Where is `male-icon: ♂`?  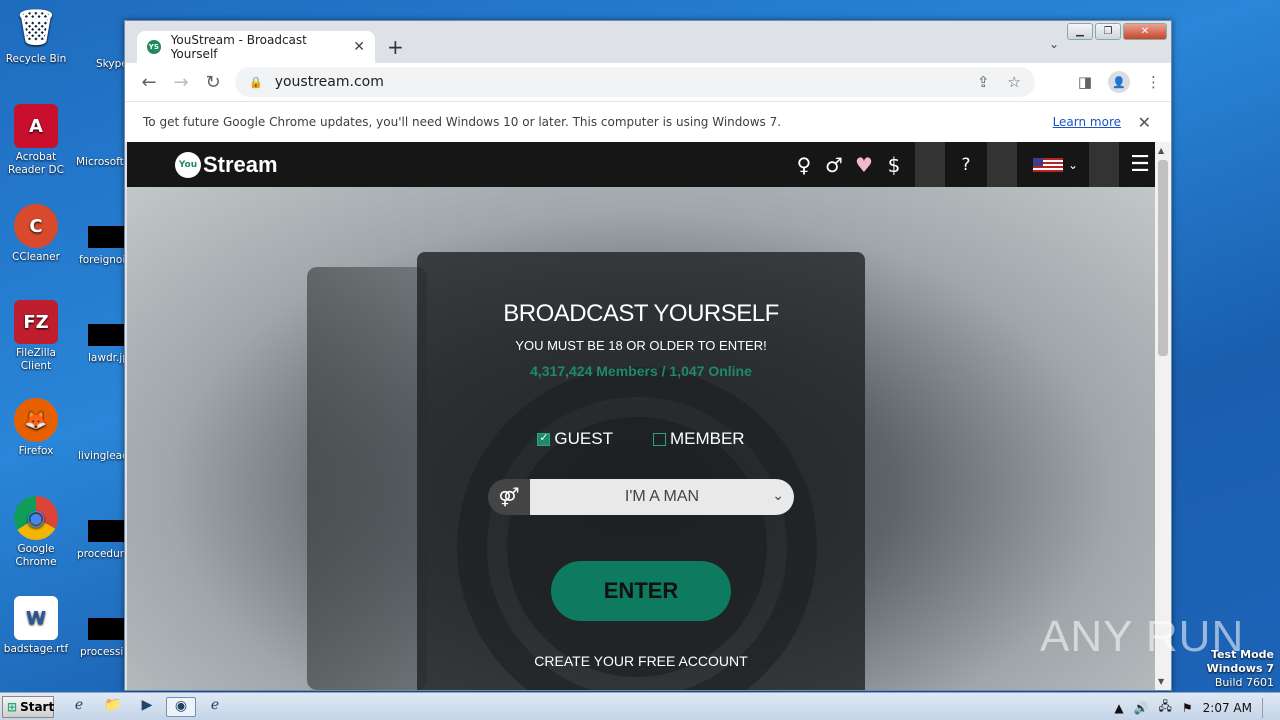
male-icon: ♂ is located at coordinates (834, 165).